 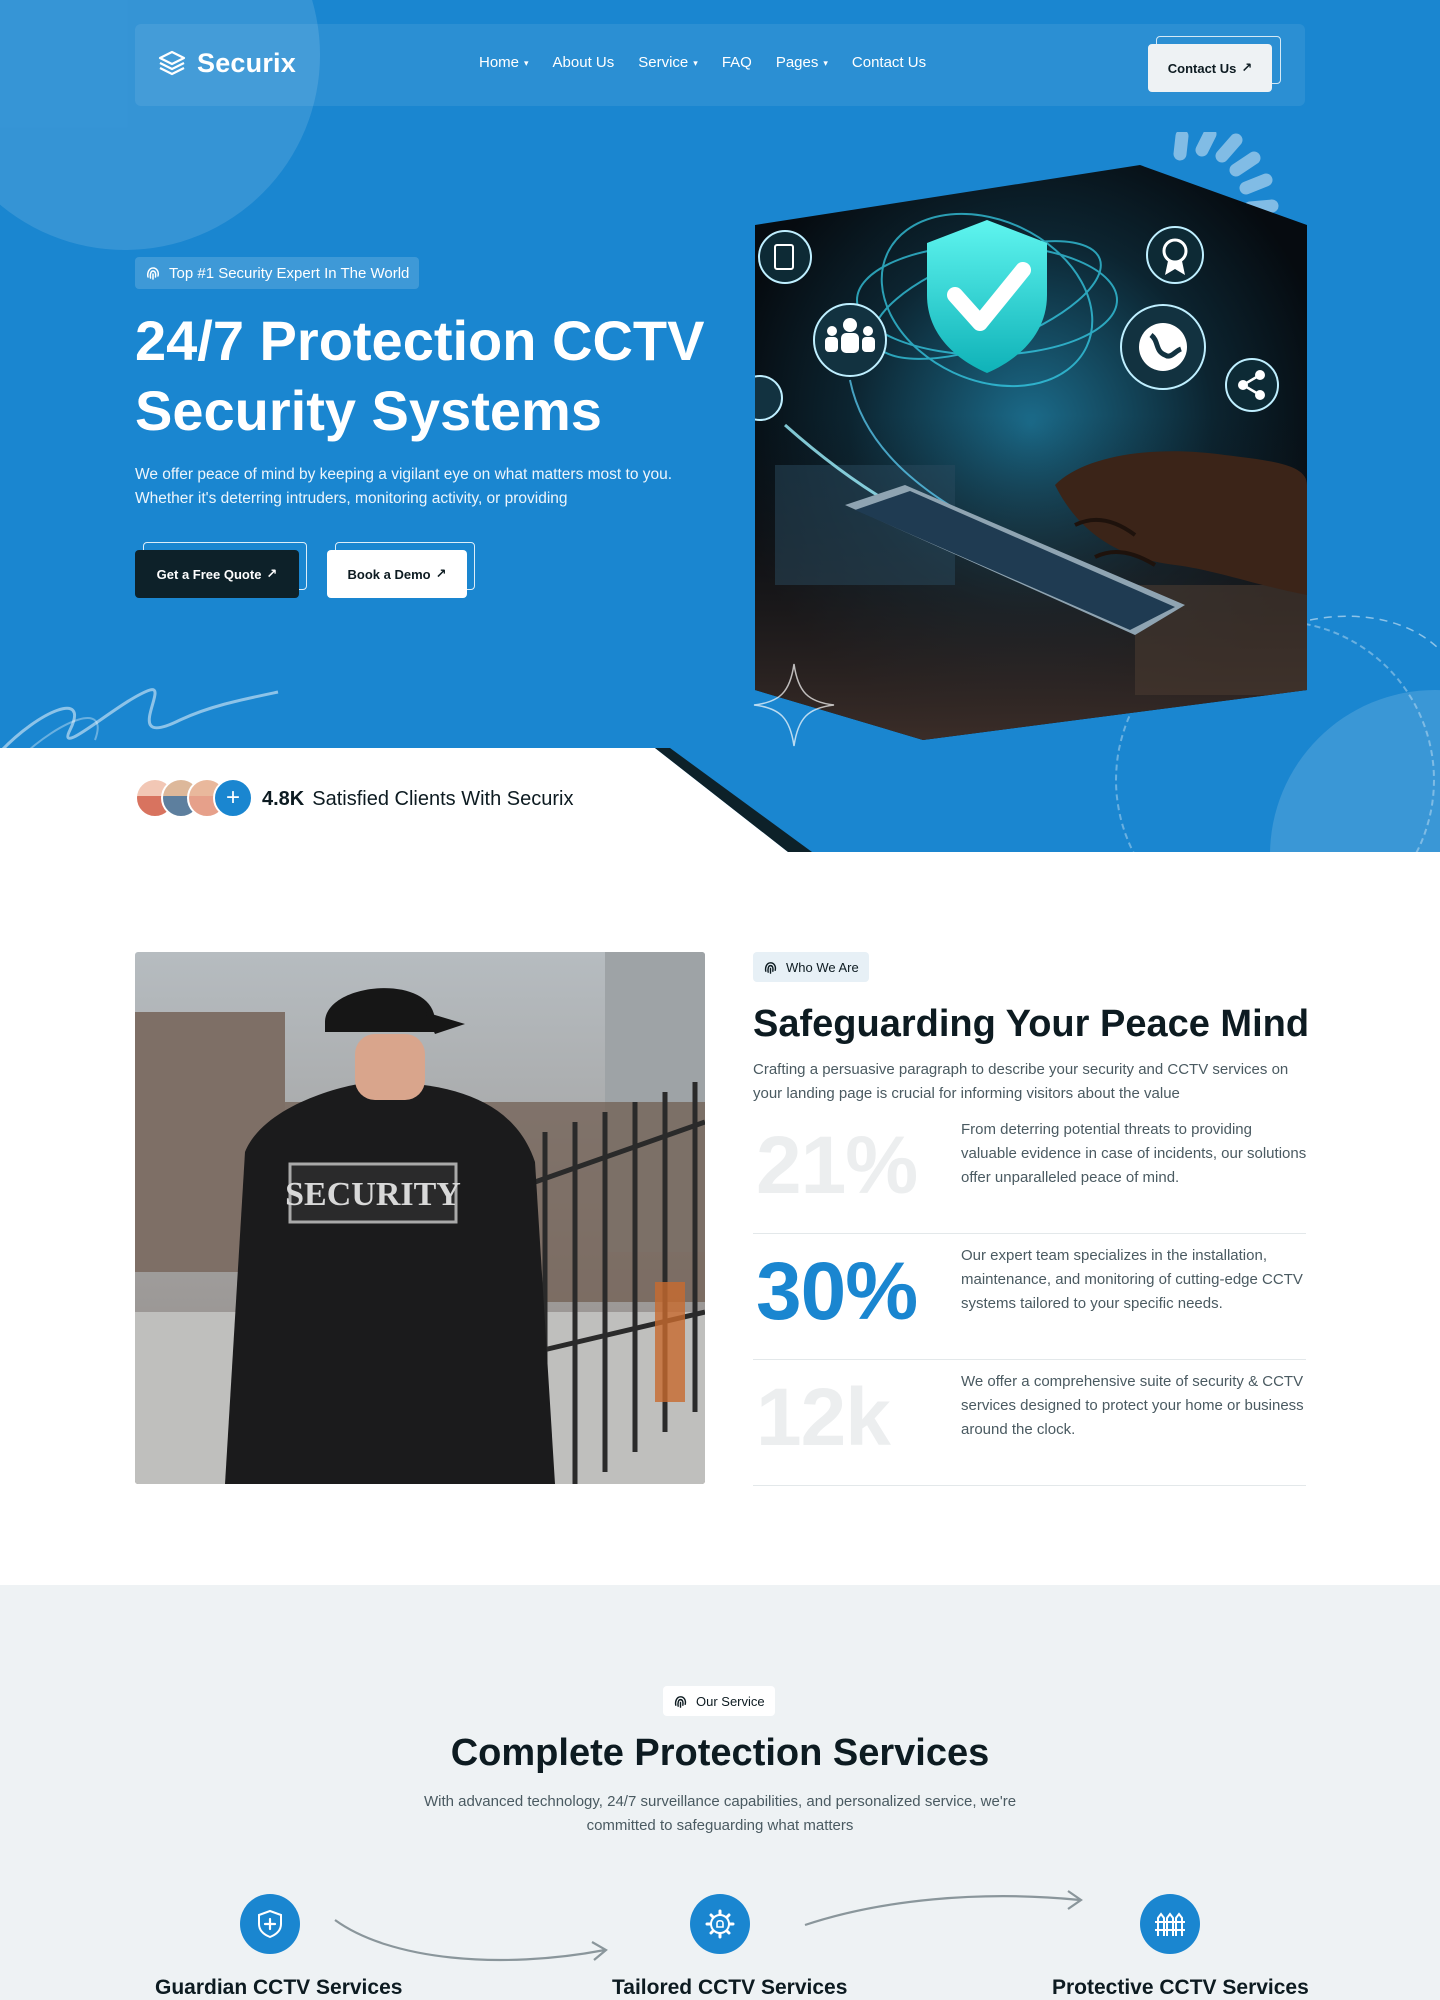 I want to click on client-count-text: 4.8K Satisfied Clients With Securix, so click(x=417, y=799).